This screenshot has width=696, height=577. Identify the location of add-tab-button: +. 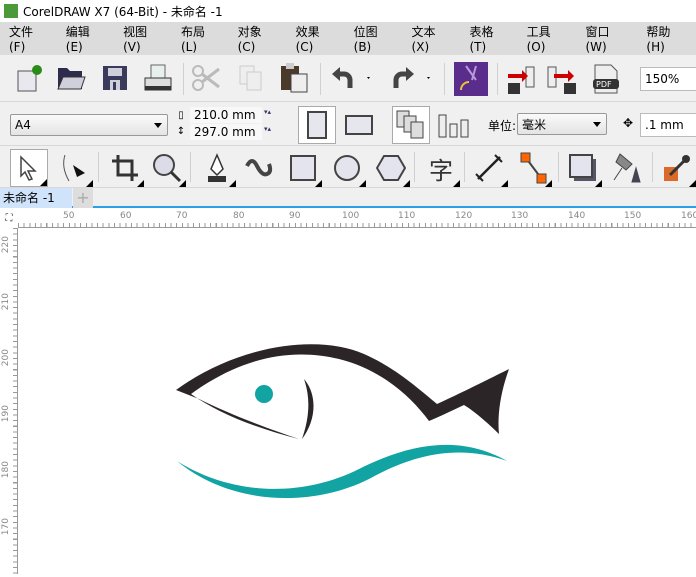
(83, 198).